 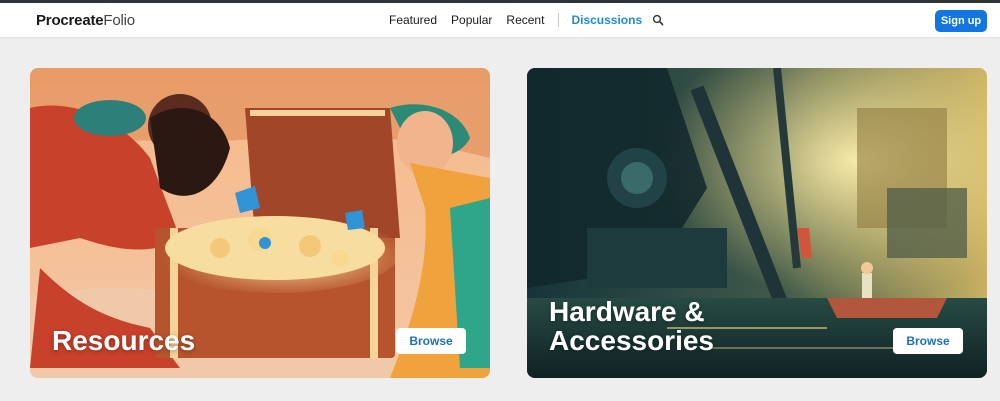 I want to click on nav-popular: Popular, so click(x=471, y=20).